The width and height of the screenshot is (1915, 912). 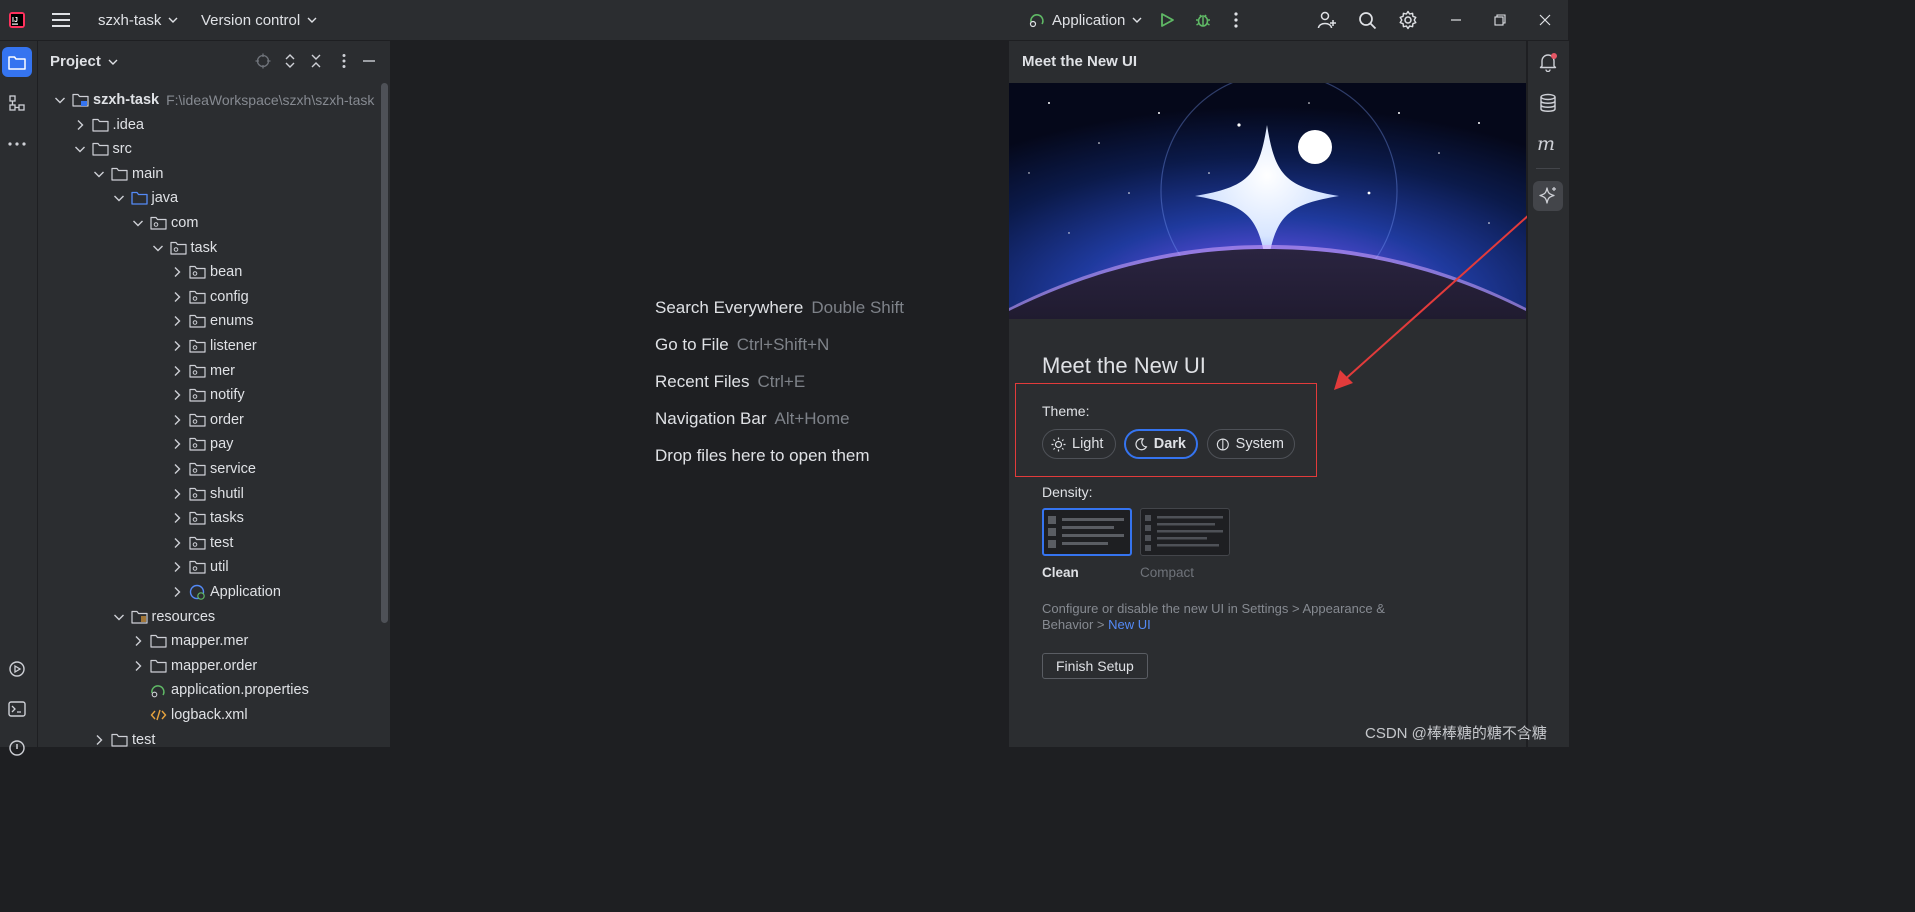 I want to click on more-tool-windows-button, so click(x=17, y=144).